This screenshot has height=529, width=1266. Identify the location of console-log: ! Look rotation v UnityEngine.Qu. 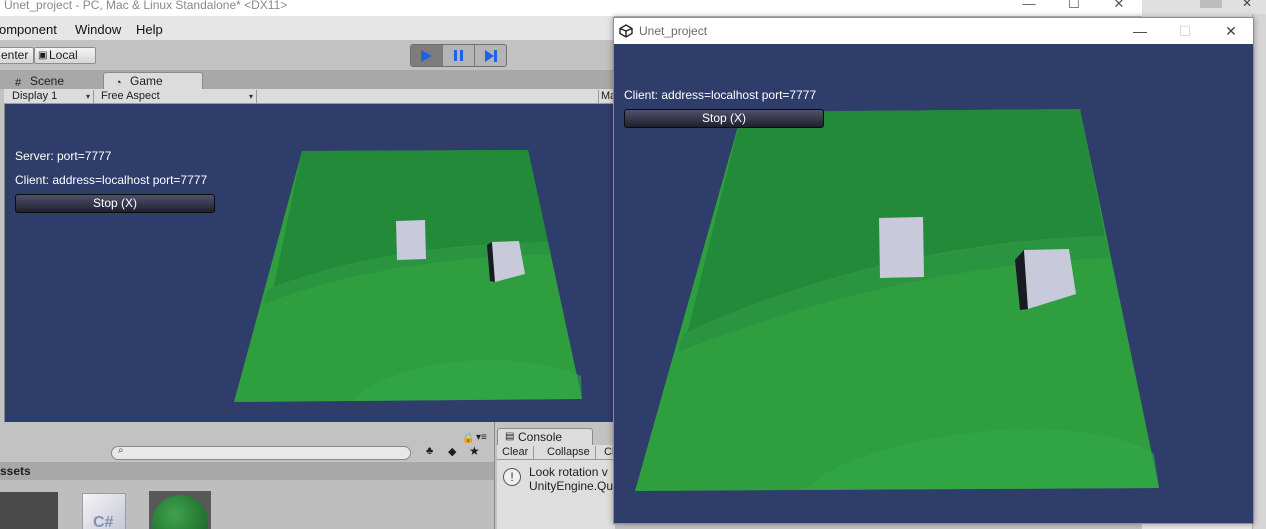
(556, 494).